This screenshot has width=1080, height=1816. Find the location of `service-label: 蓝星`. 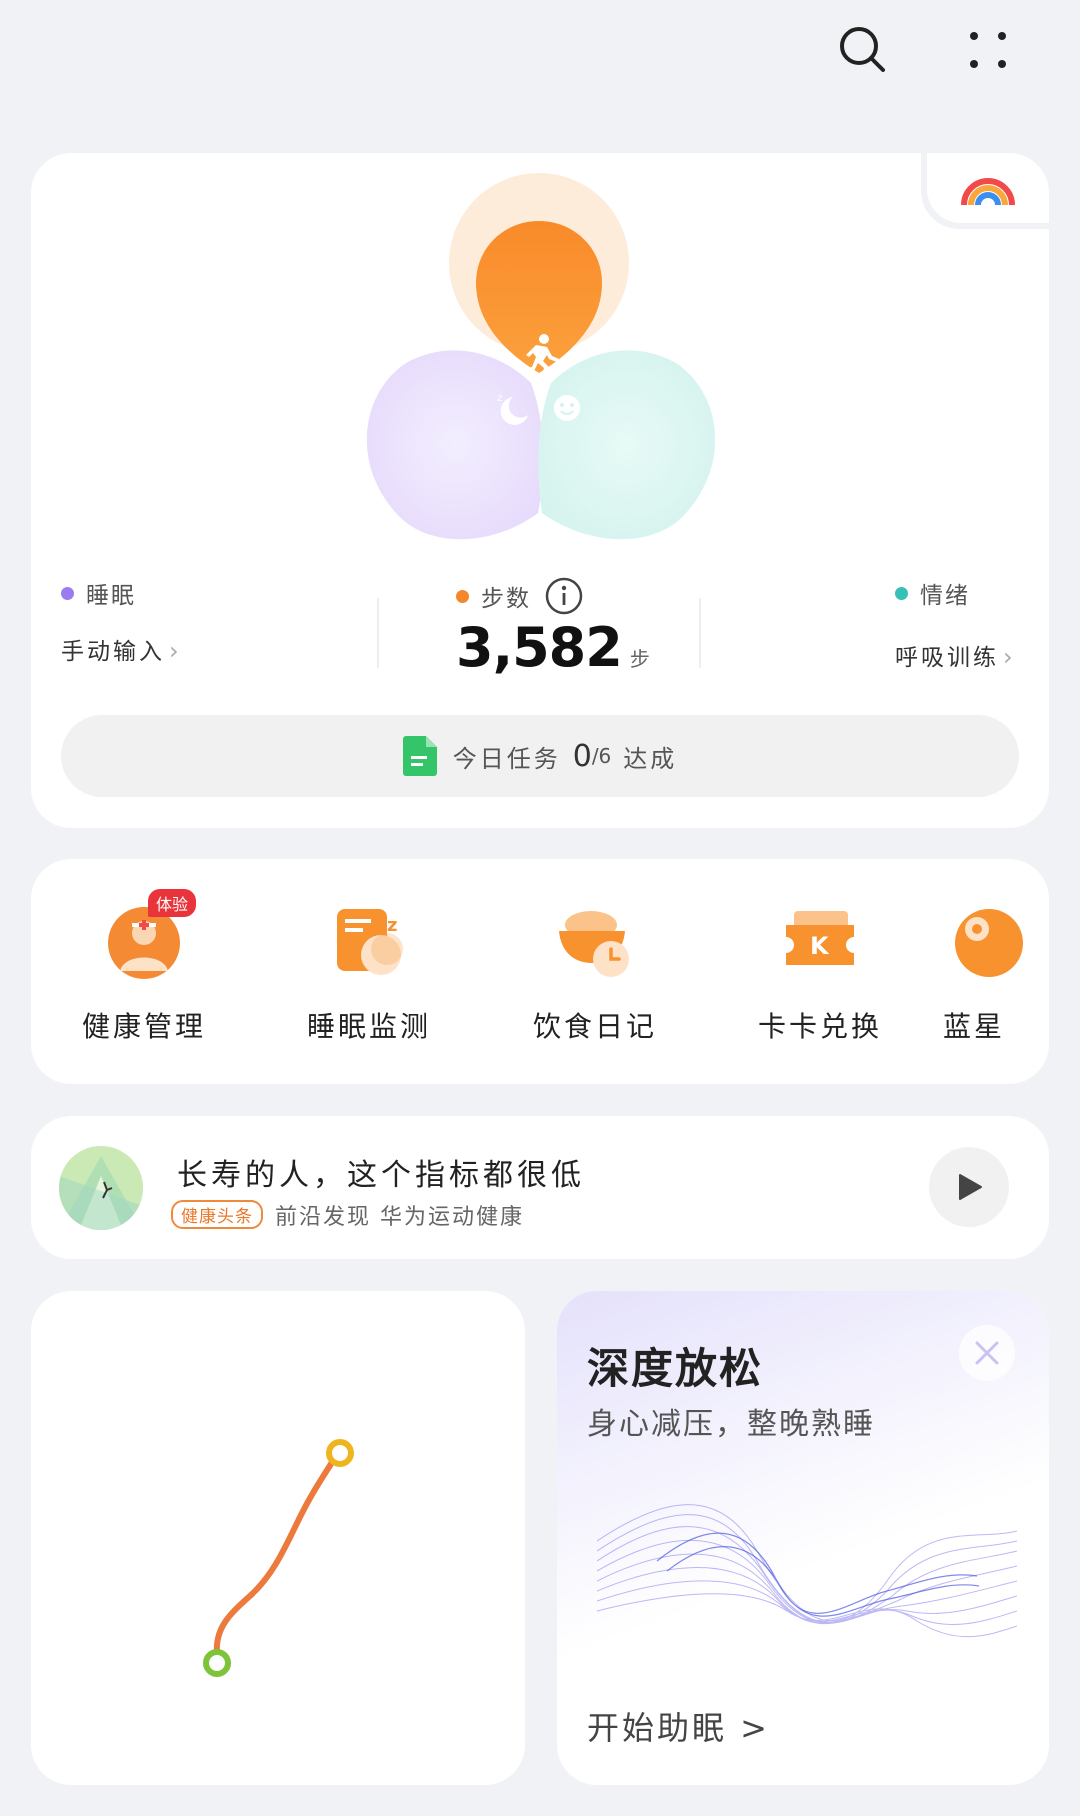

service-label: 蓝星 is located at coordinates (974, 1026).